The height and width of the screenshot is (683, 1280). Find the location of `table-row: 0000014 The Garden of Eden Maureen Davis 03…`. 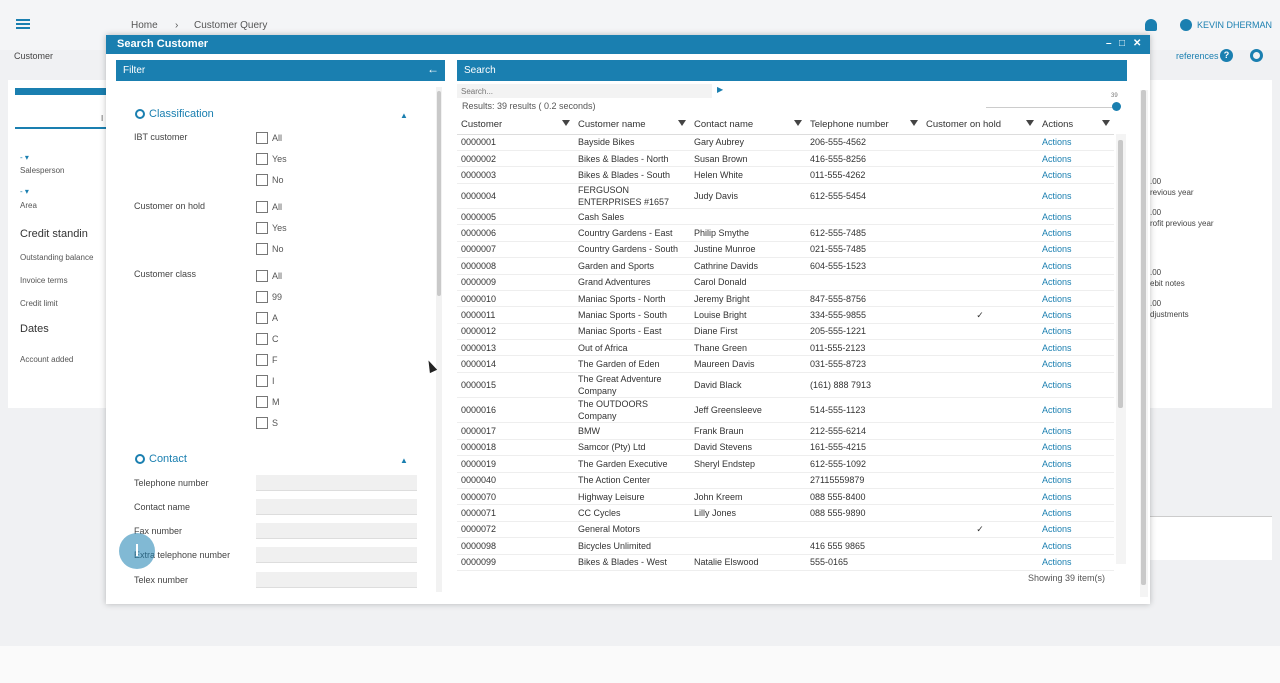

table-row: 0000014 The Garden of Eden Maureen Davis 03… is located at coordinates (785, 364).